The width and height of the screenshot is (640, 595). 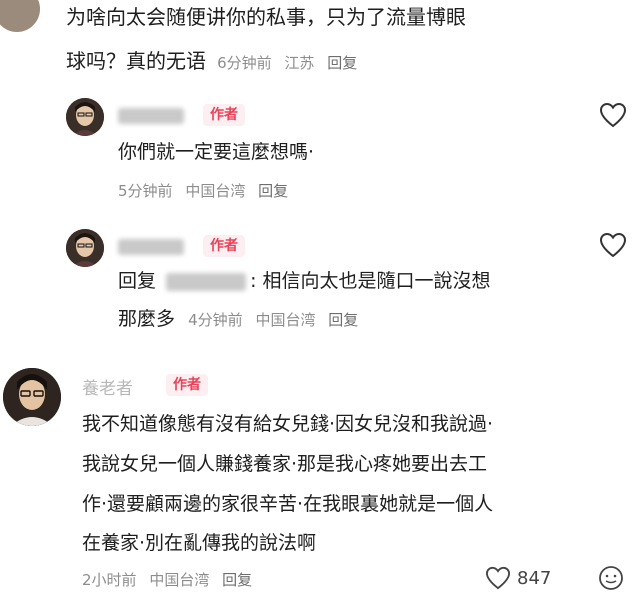 What do you see at coordinates (107, 386) in the screenshot?
I see `author-username: 養老者` at bounding box center [107, 386].